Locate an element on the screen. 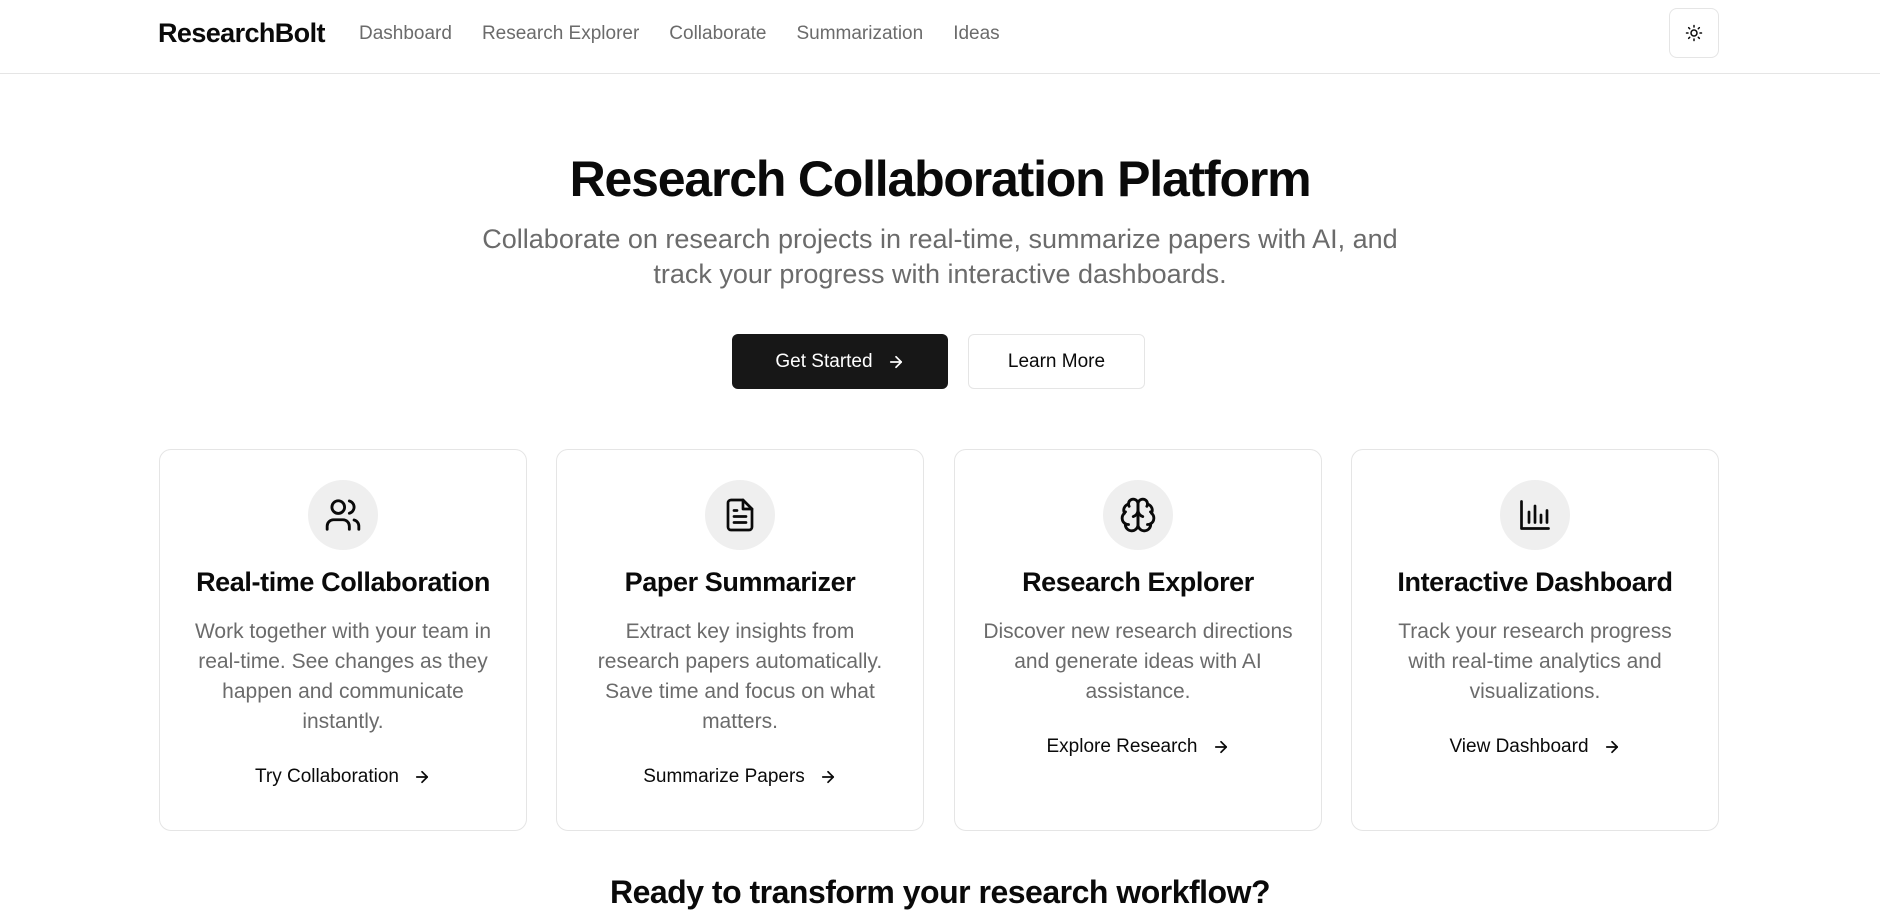 Image resolution: width=1880 pixels, height=917 pixels. get-started-button: Get Started is located at coordinates (840, 361).